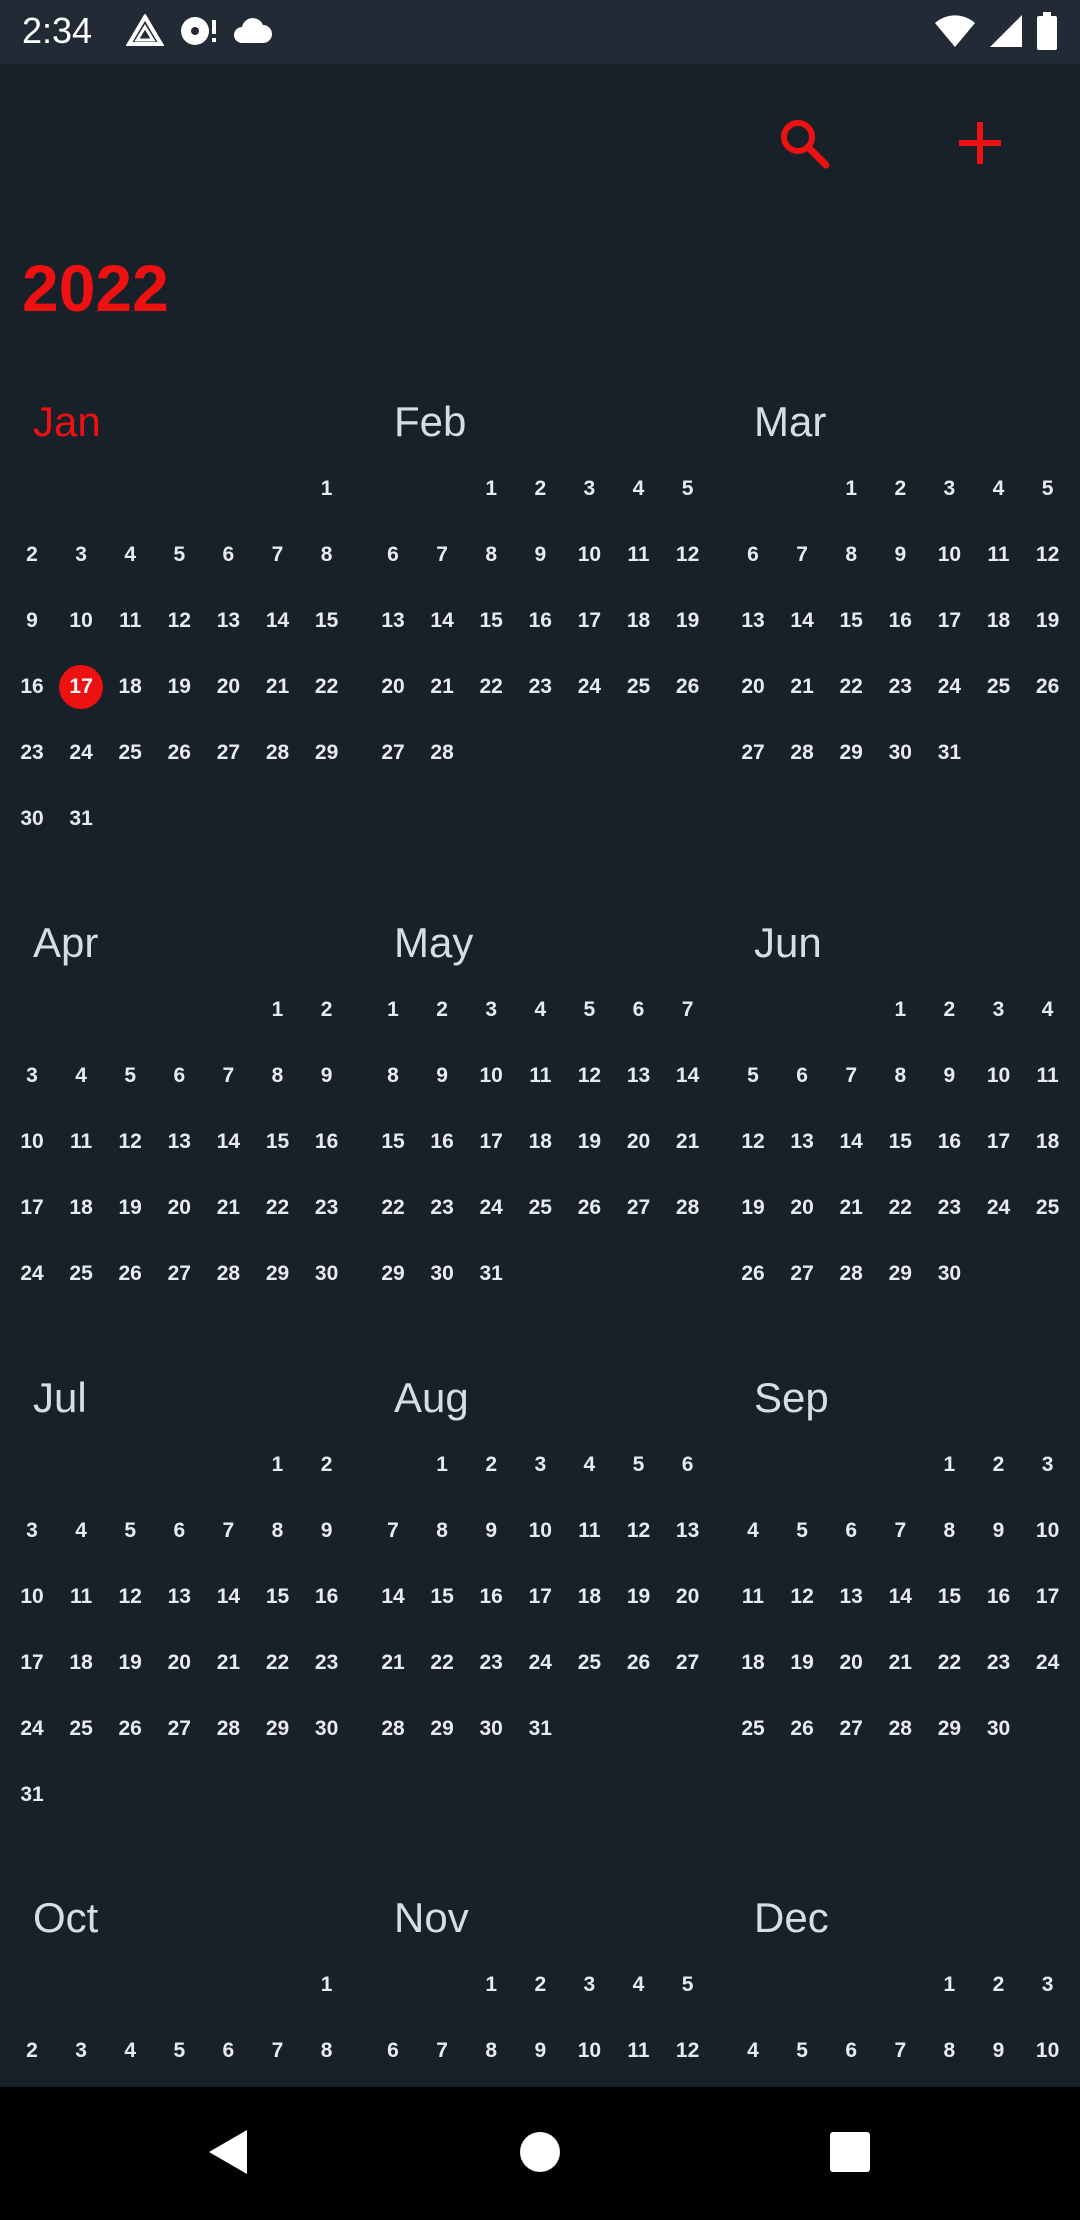 Image resolution: width=1080 pixels, height=2220 pixels. I want to click on day-cell: 25, so click(81, 1729).